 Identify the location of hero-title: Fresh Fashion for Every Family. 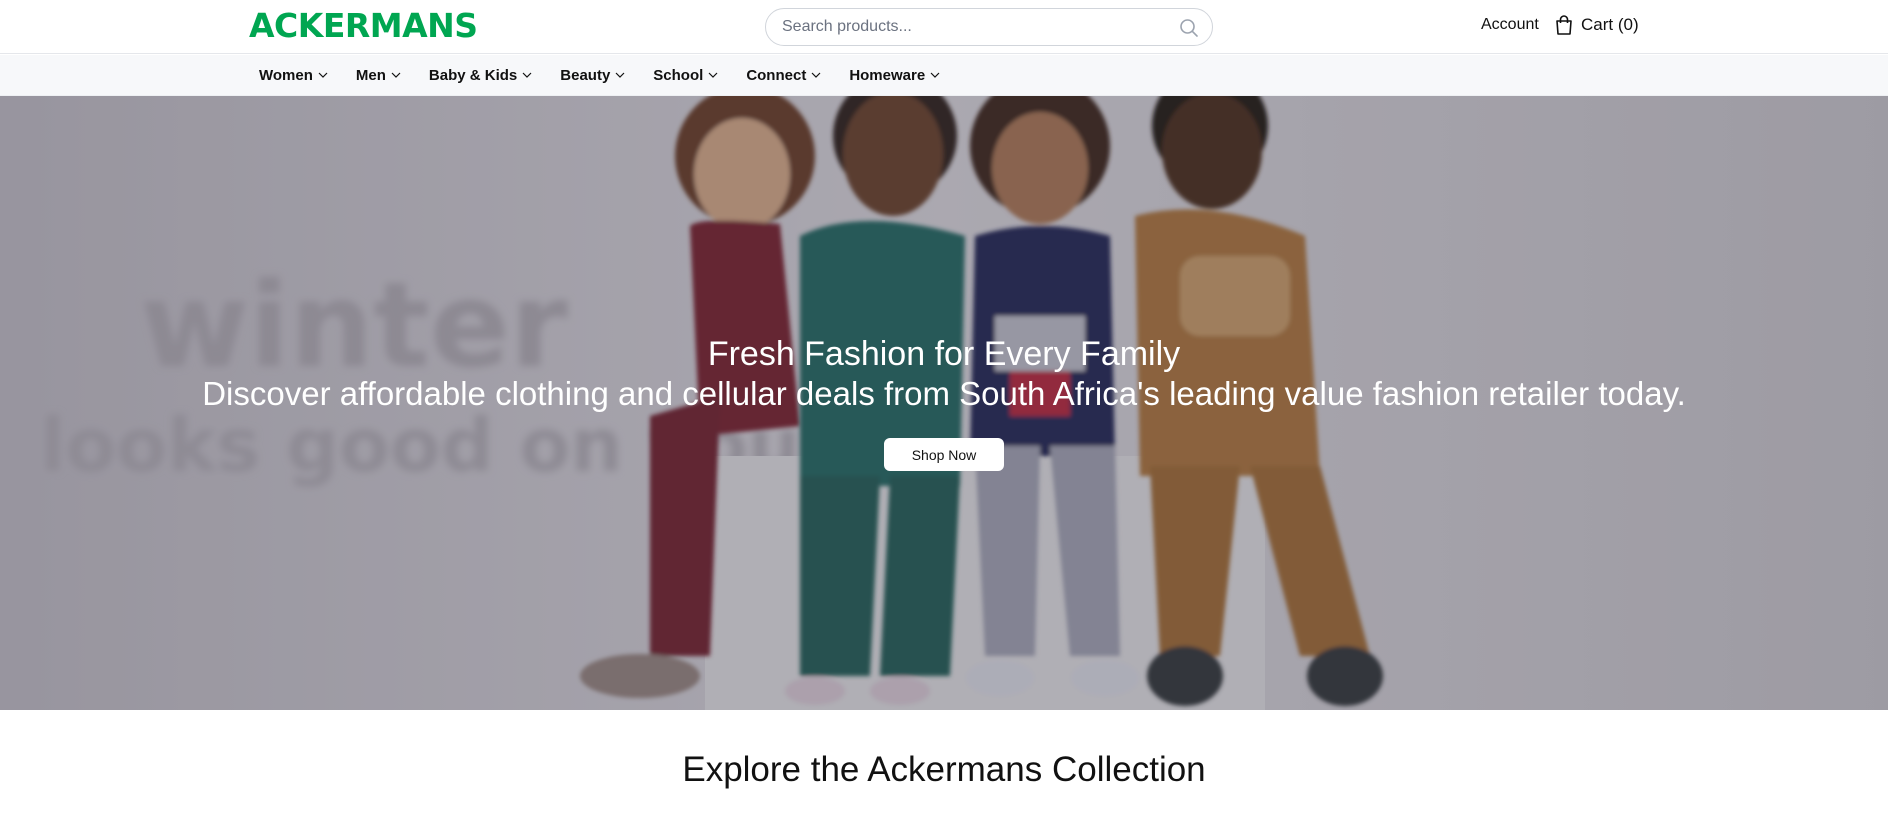
(944, 354).